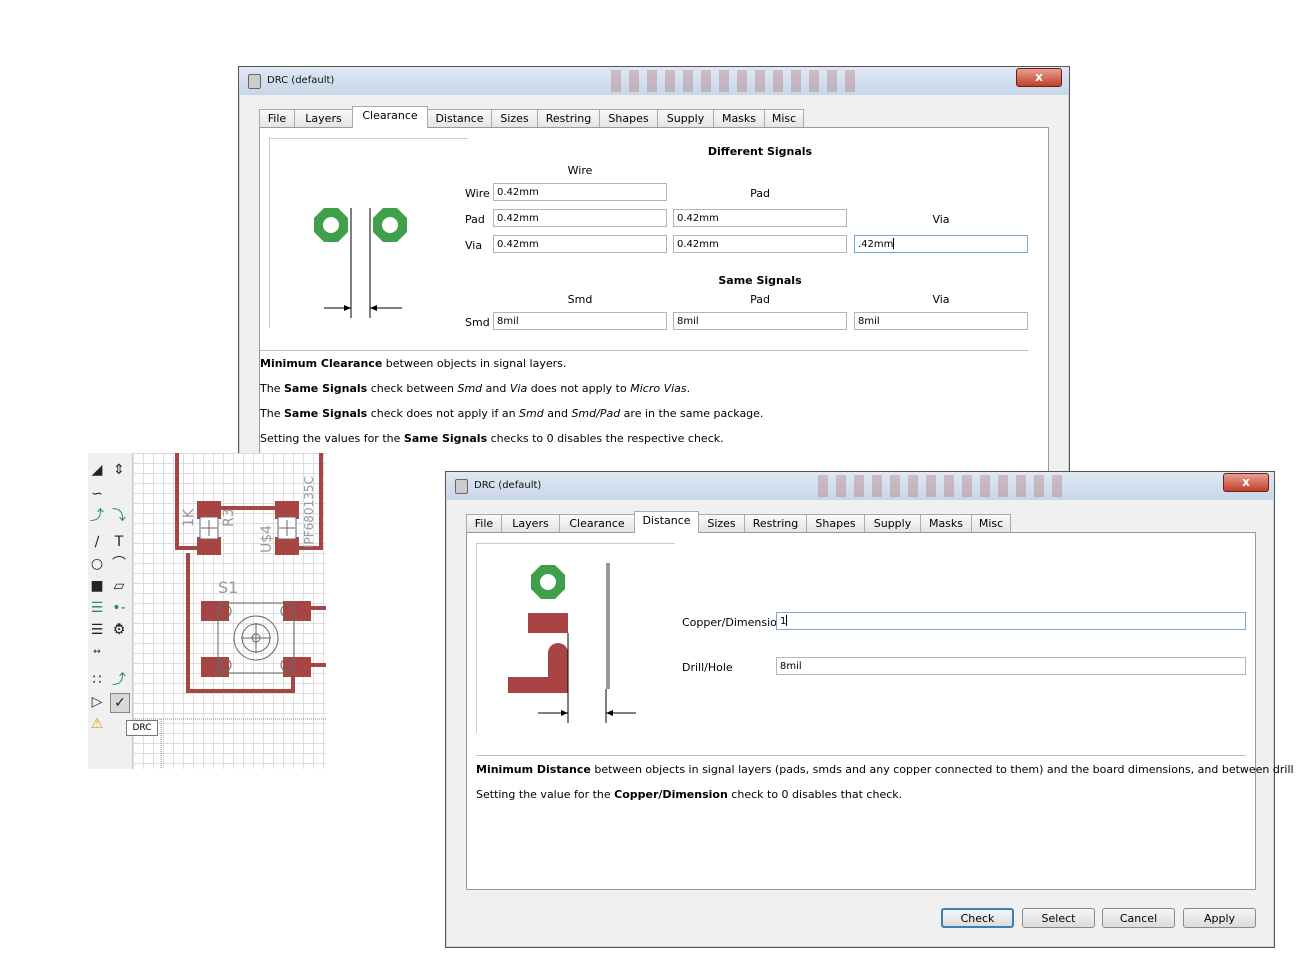 This screenshot has height=968, width=1296. I want to click on drill-hole-label: Drill/Hole, so click(707, 667).